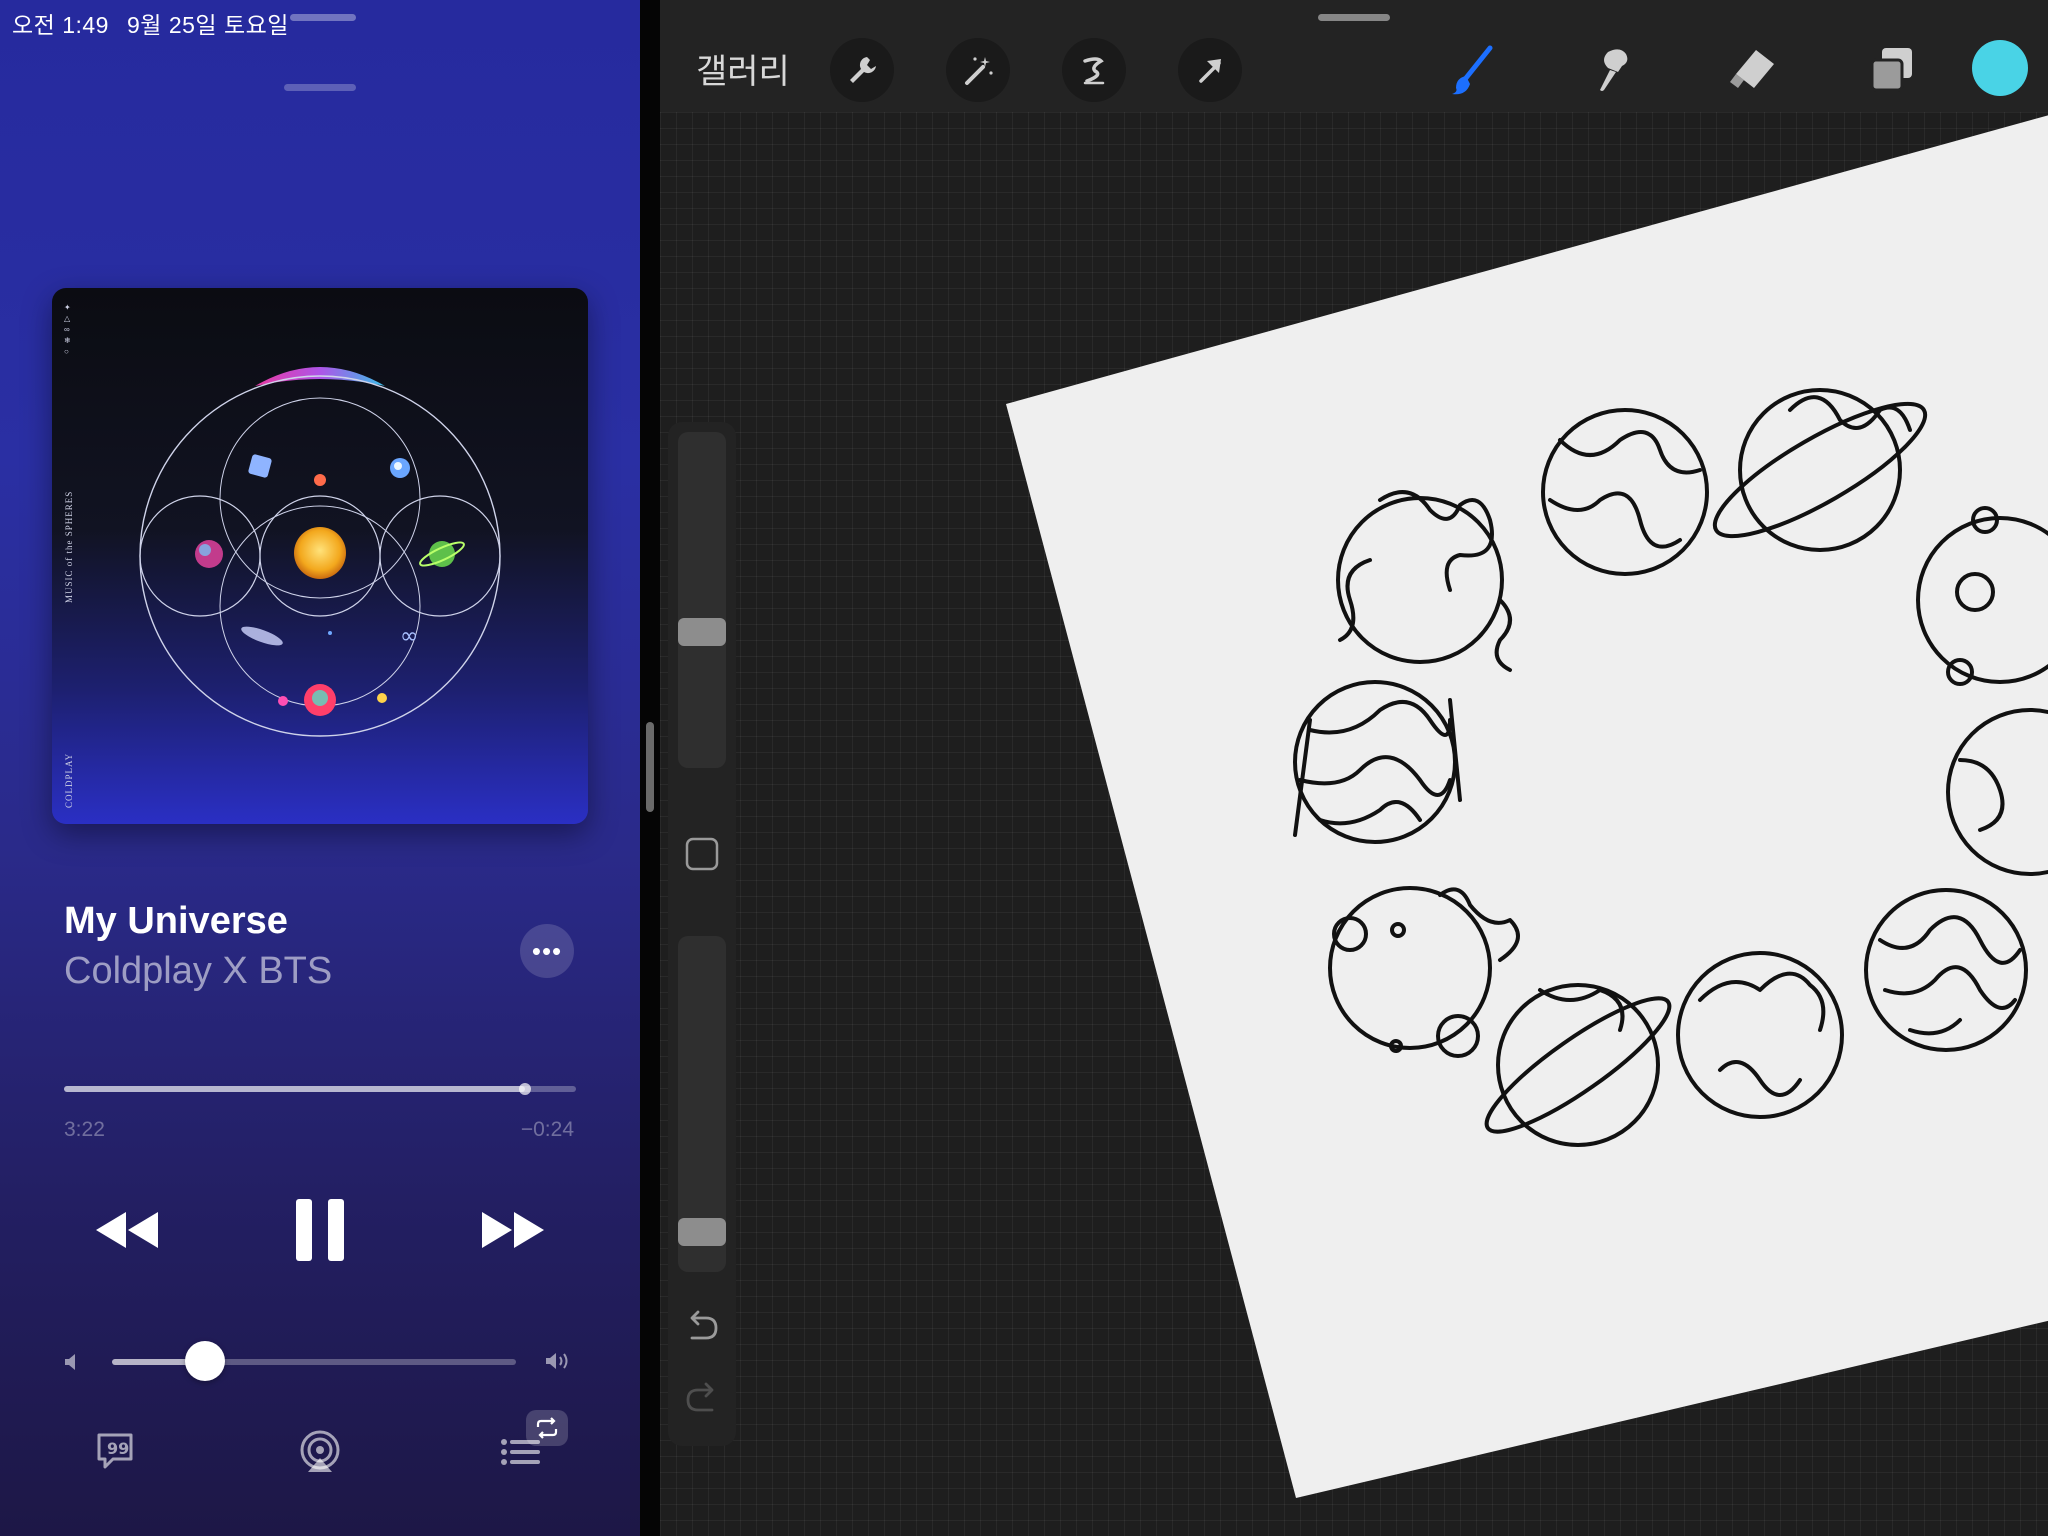  I want to click on album-cover: ∞ MUSIC of the SPHERES COLDPLAY ✦ △ ∞ ❄ ○, so click(320, 556).